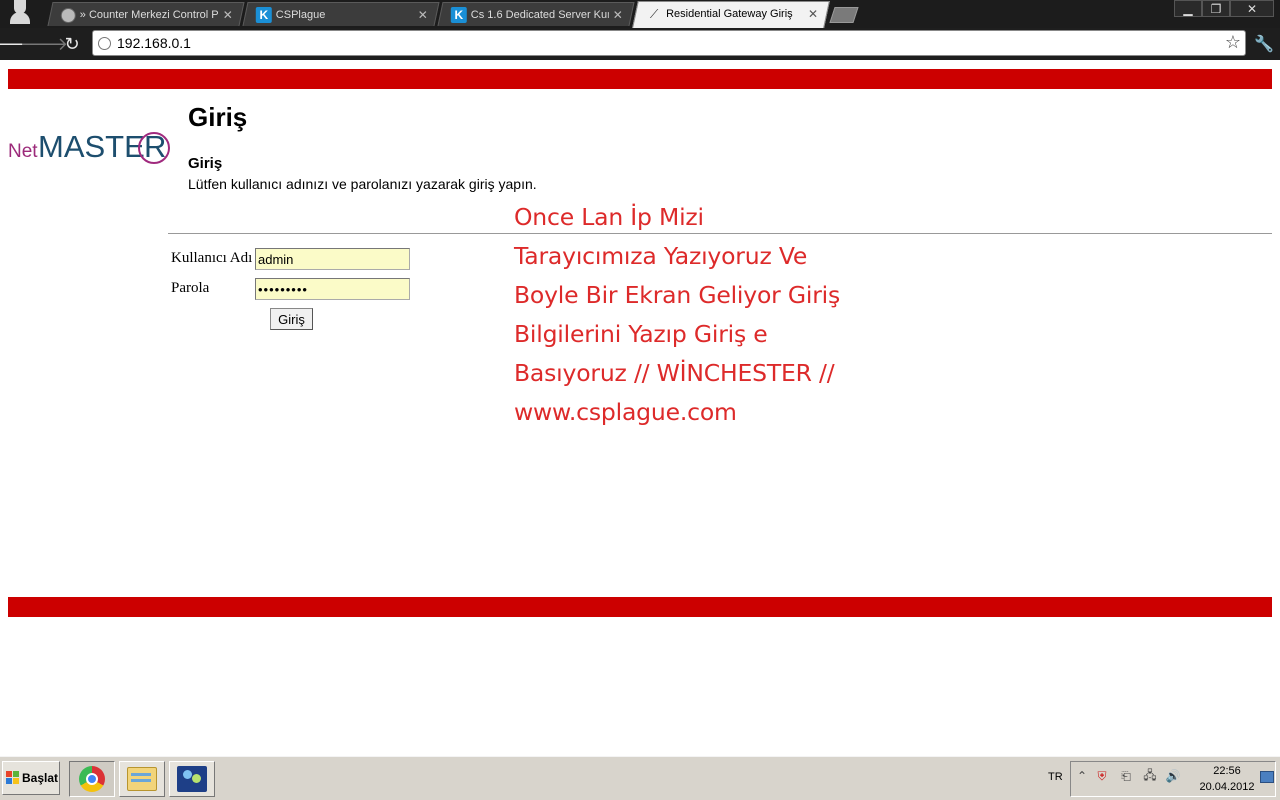 This screenshot has width=1280, height=800. What do you see at coordinates (661, 256) in the screenshot?
I see `annotation-line: Tarayıcımıza Yazıyoruz Ve` at bounding box center [661, 256].